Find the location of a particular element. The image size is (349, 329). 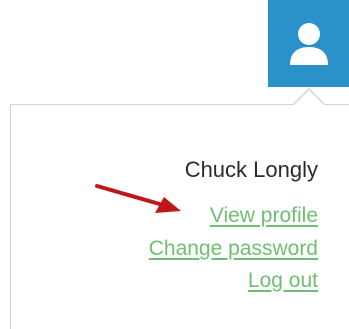

annotation-arrow-icon is located at coordinates (138, 198).